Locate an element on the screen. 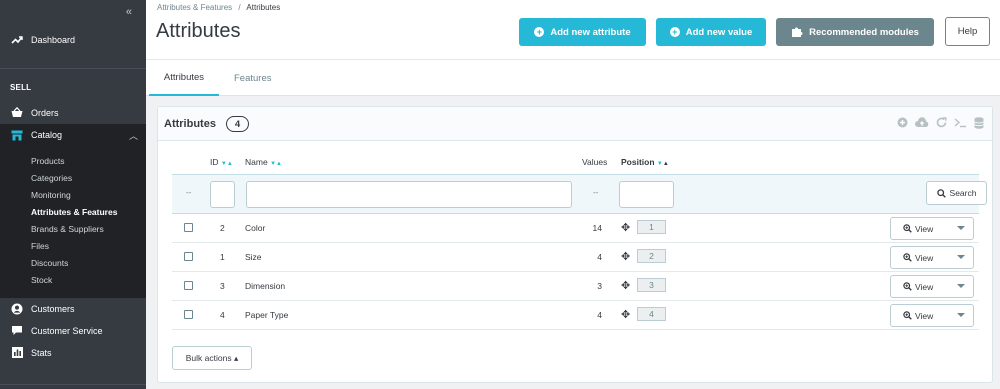  column-header-id: ID ▼▲ is located at coordinates (221, 162).